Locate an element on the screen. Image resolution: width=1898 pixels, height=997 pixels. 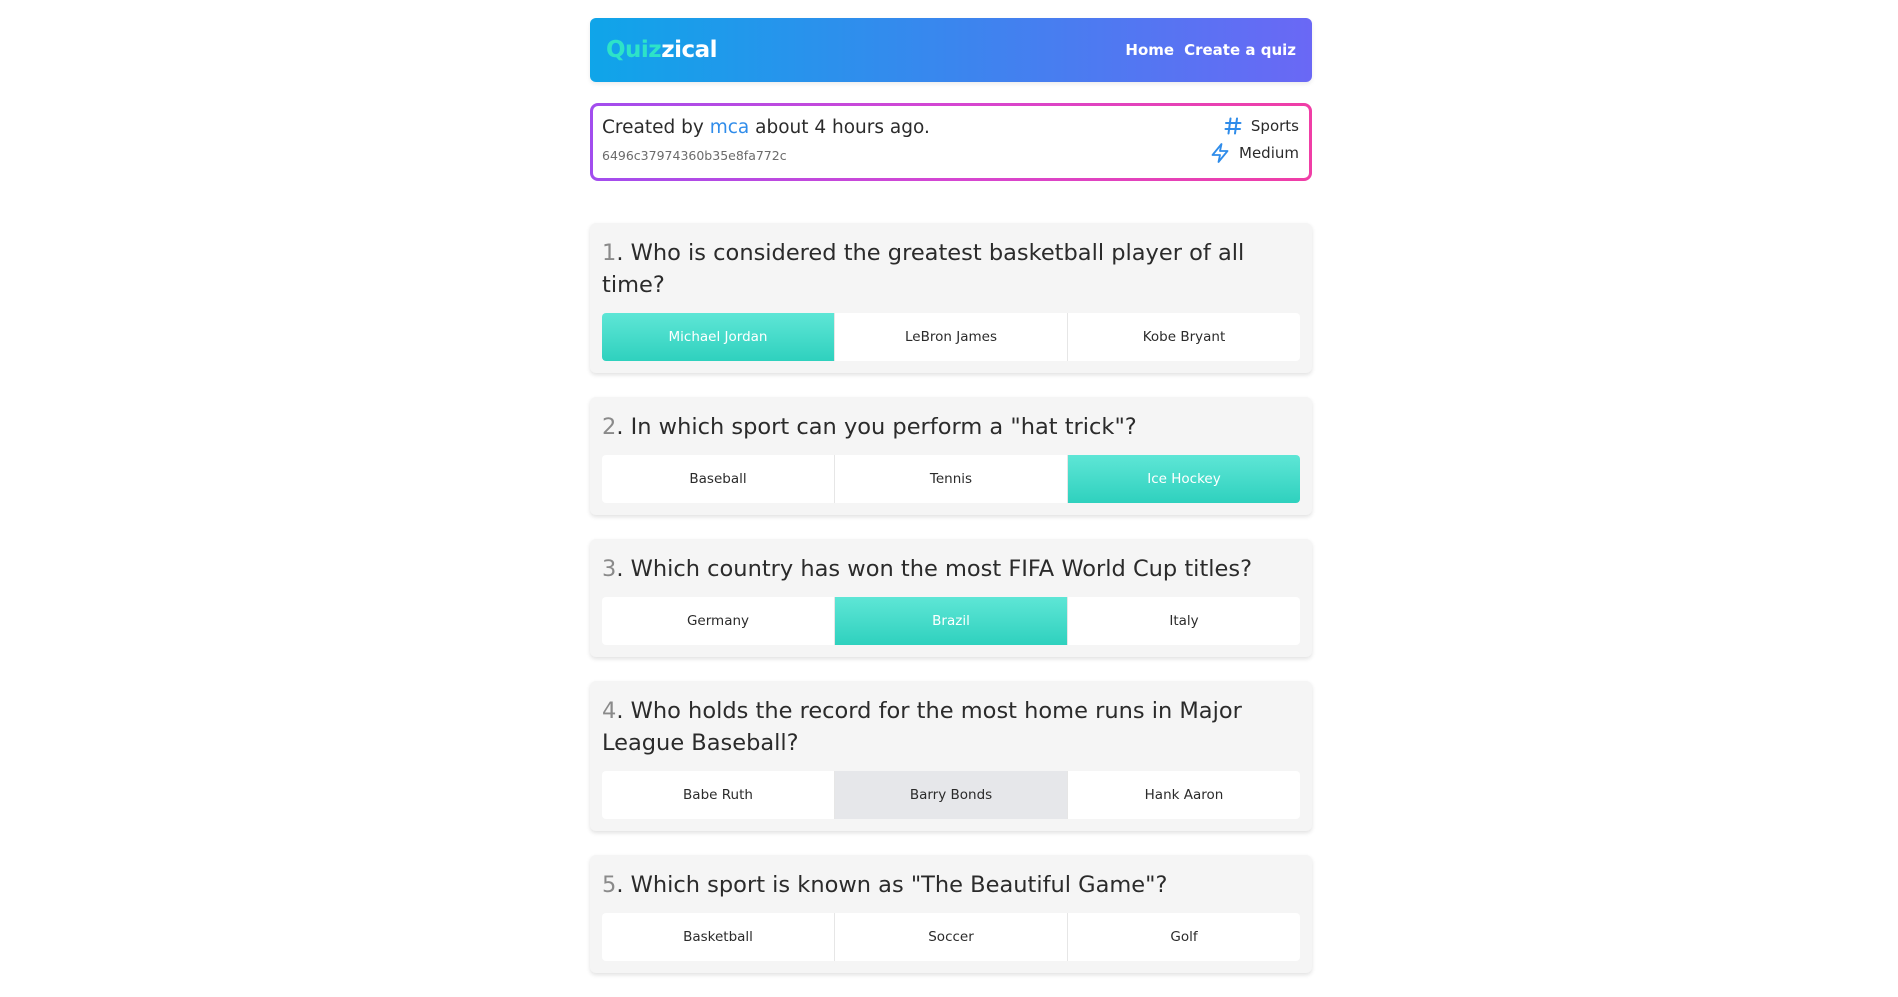
answer-group: Babe Ruth Barry Bonds Hank Aaron is located at coordinates (951, 795).